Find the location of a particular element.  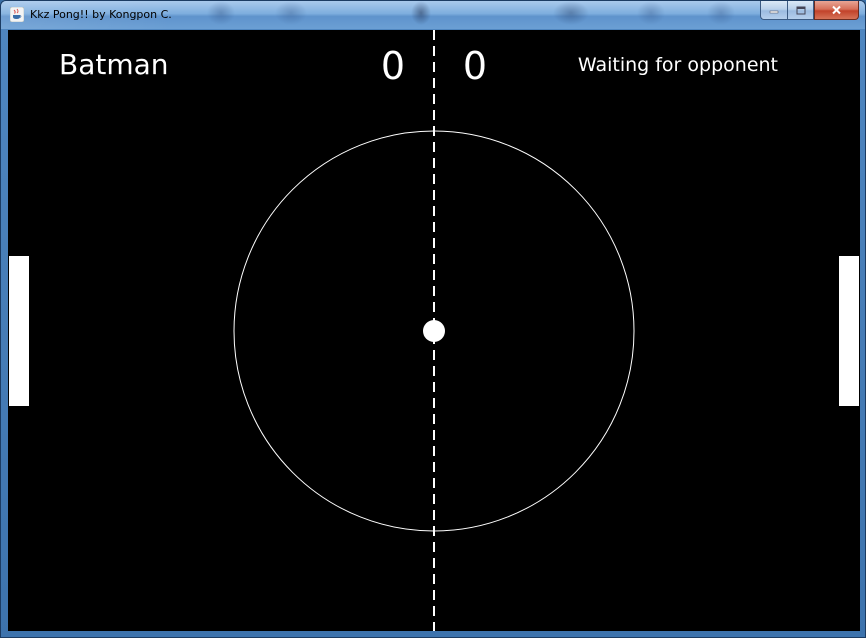

player-name: Batman is located at coordinates (114, 64).